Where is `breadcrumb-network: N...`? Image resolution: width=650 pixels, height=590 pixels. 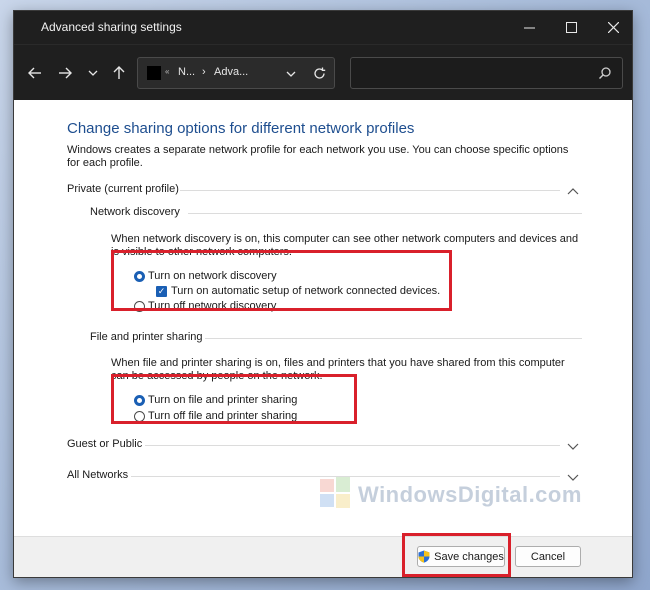 breadcrumb-network: N... is located at coordinates (186, 72).